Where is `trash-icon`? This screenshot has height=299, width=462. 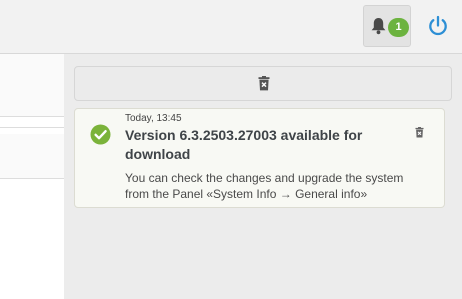
trash-icon is located at coordinates (264, 83).